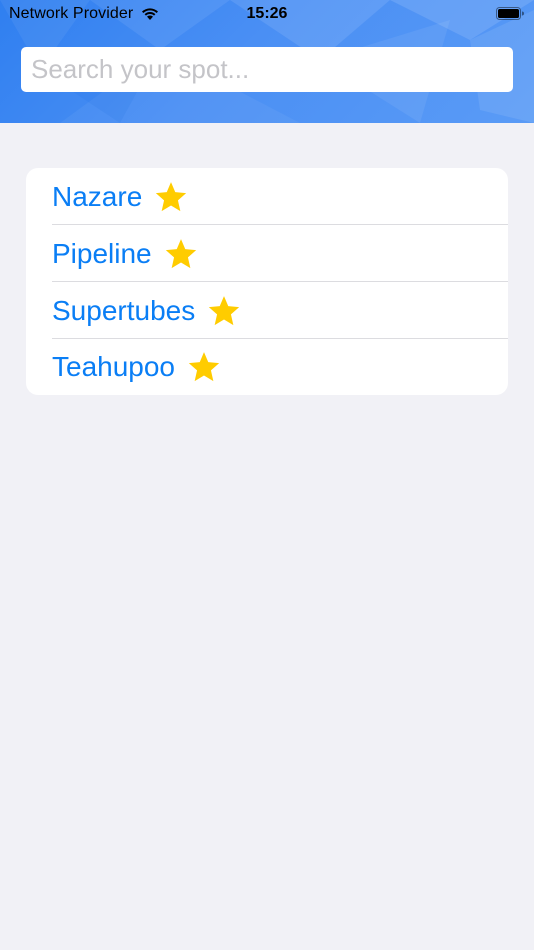 This screenshot has height=950, width=534. What do you see at coordinates (267, 310) in the screenshot?
I see `spot-row: Supertubes` at bounding box center [267, 310].